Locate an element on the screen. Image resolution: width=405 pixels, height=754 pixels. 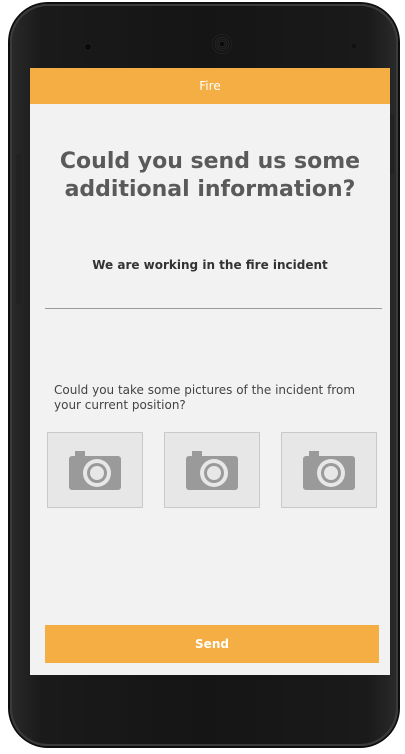
send-button-label: Send is located at coordinates (212, 644).